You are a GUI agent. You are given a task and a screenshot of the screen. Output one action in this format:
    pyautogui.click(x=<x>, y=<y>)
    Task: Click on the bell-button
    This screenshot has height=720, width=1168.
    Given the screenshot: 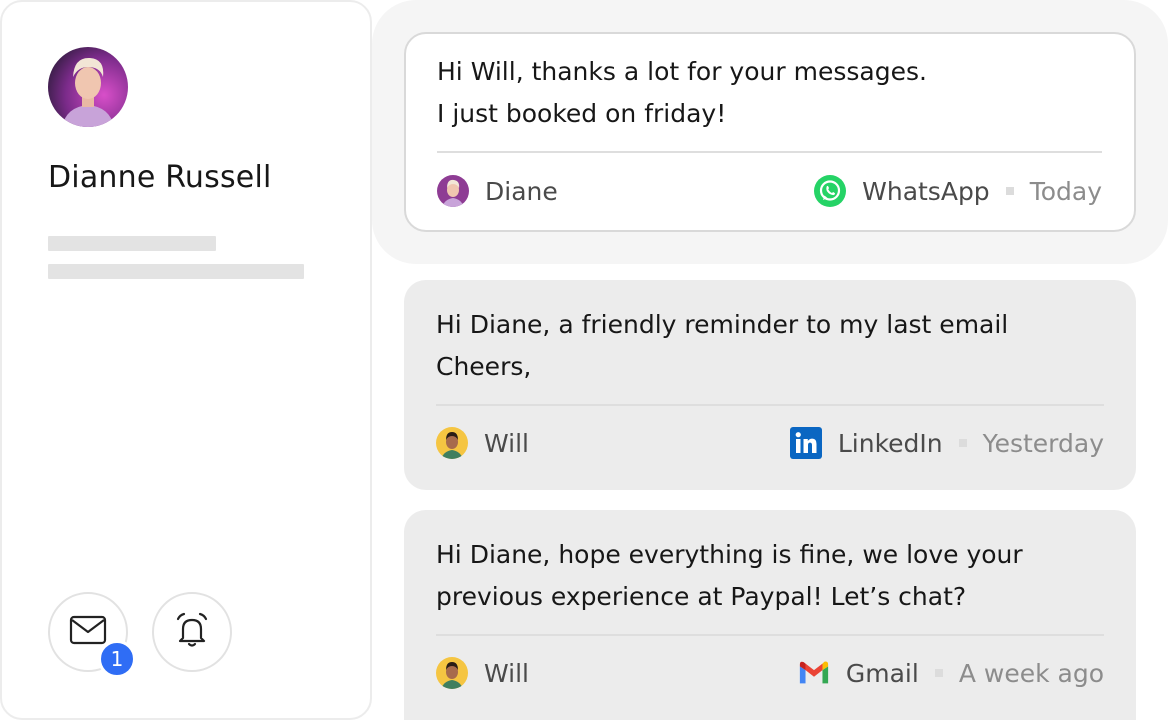 What is the action you would take?
    pyautogui.click(x=192, y=632)
    